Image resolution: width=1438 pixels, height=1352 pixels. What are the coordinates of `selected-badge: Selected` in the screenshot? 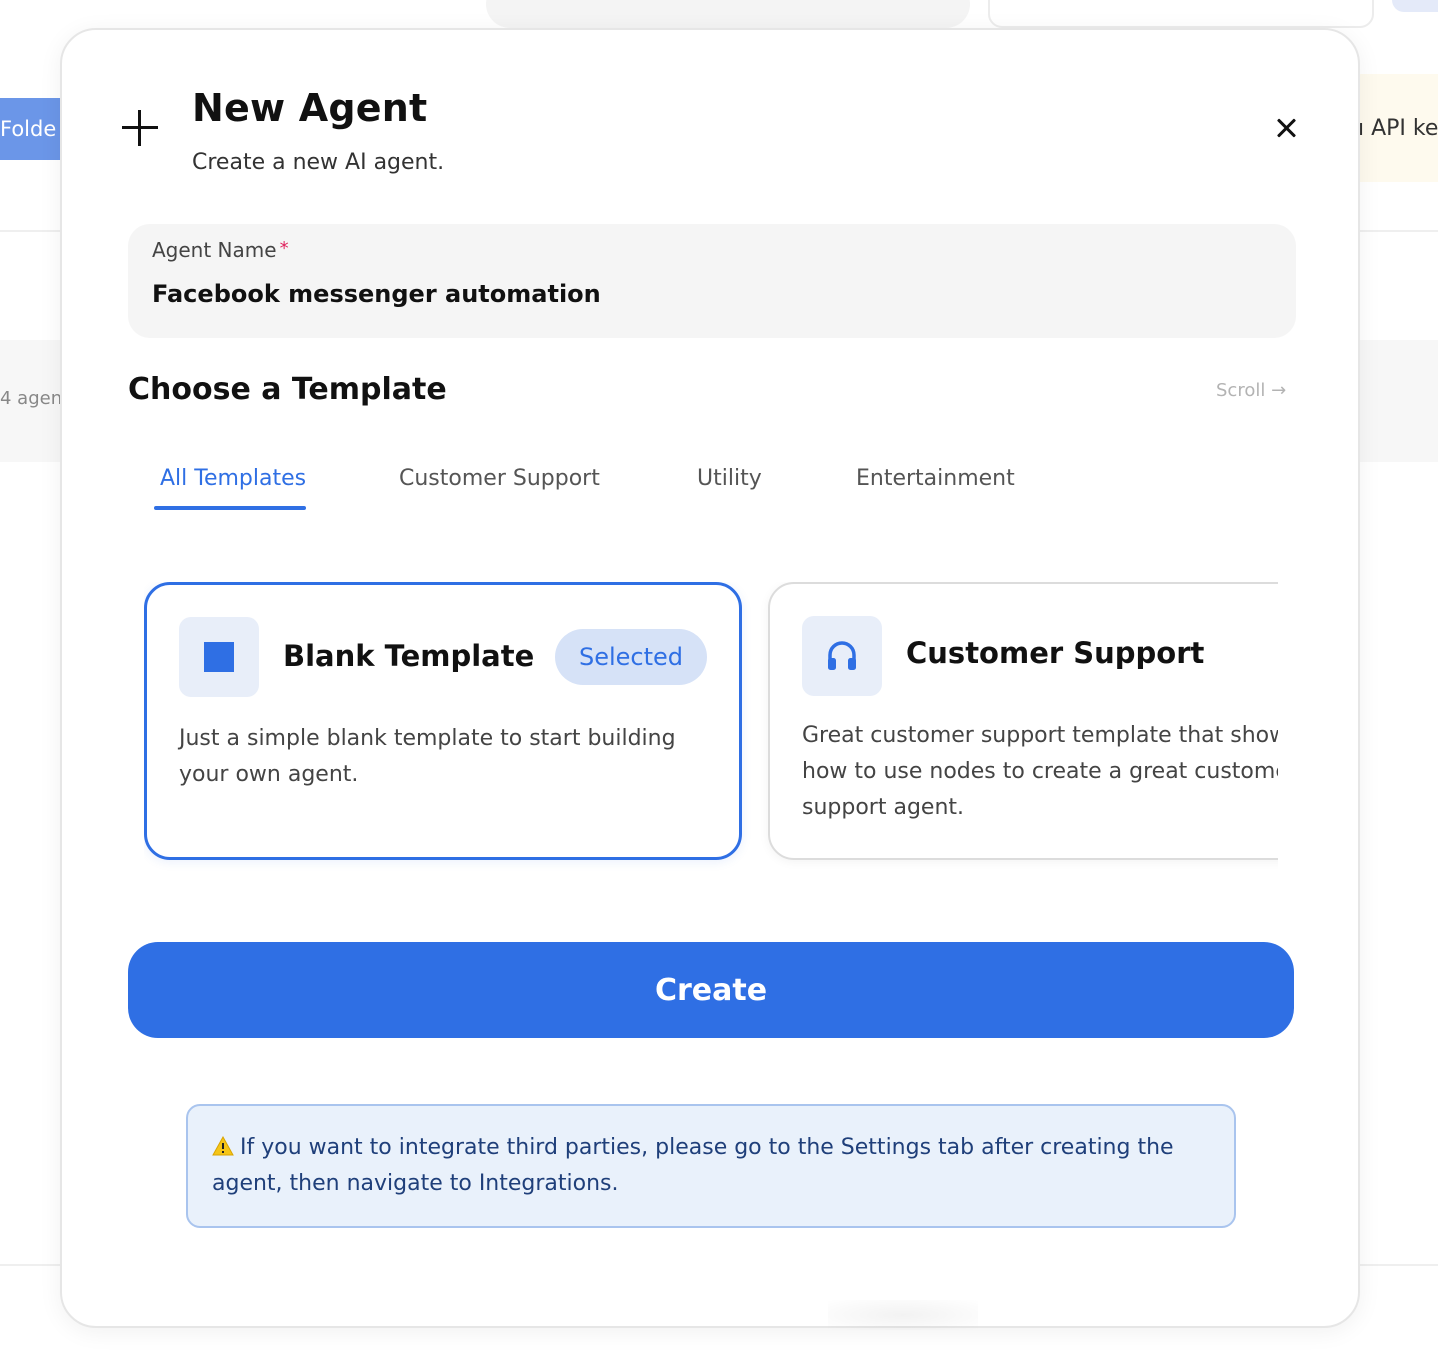 It's located at (631, 657).